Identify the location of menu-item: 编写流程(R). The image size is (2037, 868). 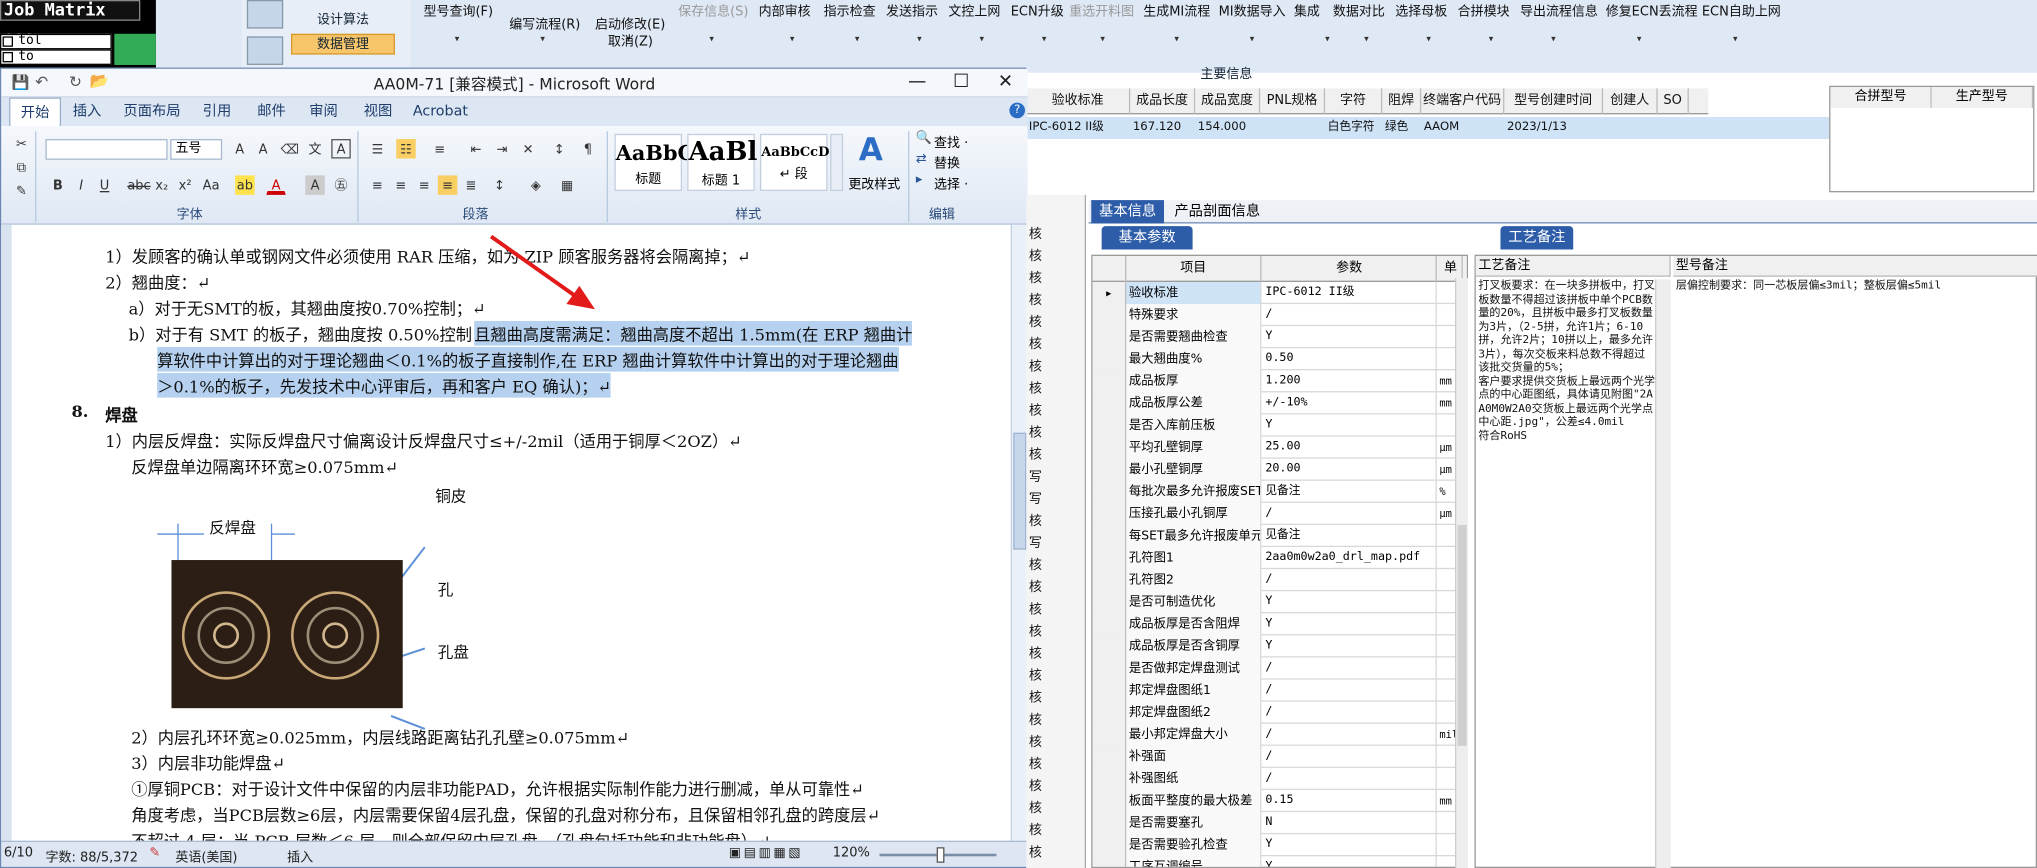
(544, 22).